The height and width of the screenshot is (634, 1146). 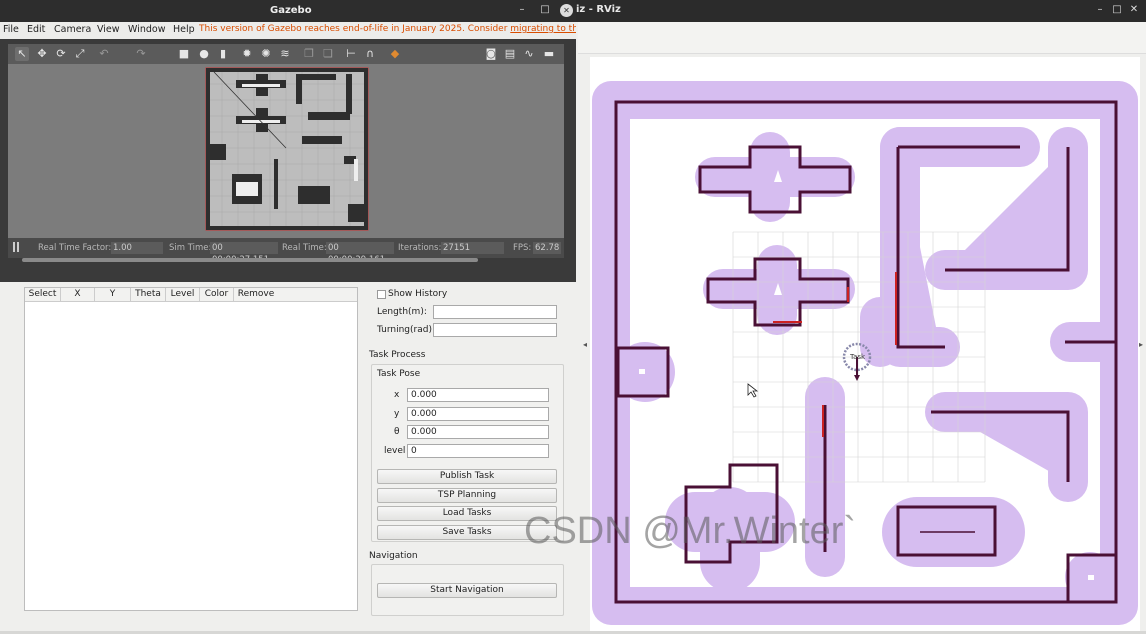 What do you see at coordinates (1141, 344) in the screenshot?
I see `collapse-right-icon: ▸` at bounding box center [1141, 344].